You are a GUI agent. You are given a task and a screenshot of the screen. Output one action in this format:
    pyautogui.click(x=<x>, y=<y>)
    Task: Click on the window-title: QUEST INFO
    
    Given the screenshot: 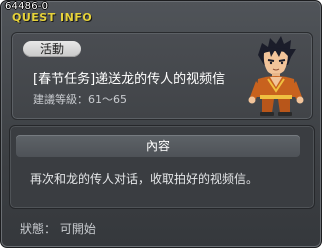 What is the action you would take?
    pyautogui.click(x=52, y=17)
    